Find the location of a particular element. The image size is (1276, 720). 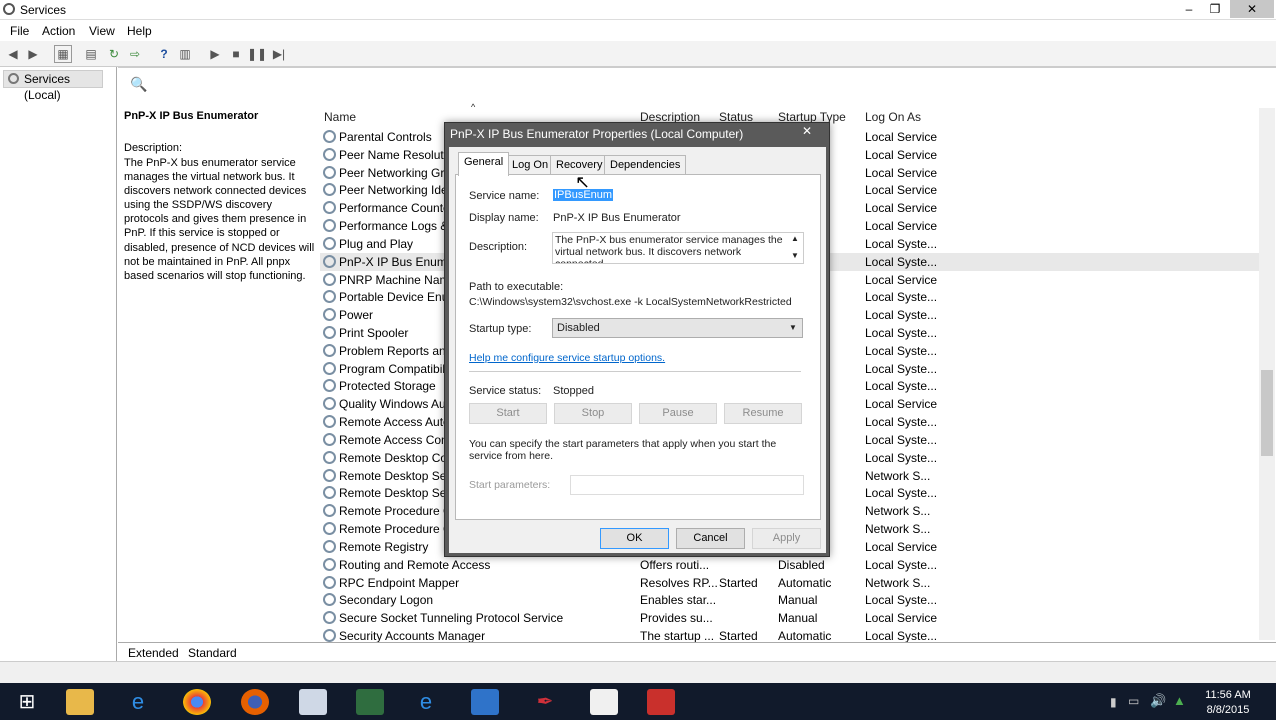

resume-button: Resume is located at coordinates (763, 413).